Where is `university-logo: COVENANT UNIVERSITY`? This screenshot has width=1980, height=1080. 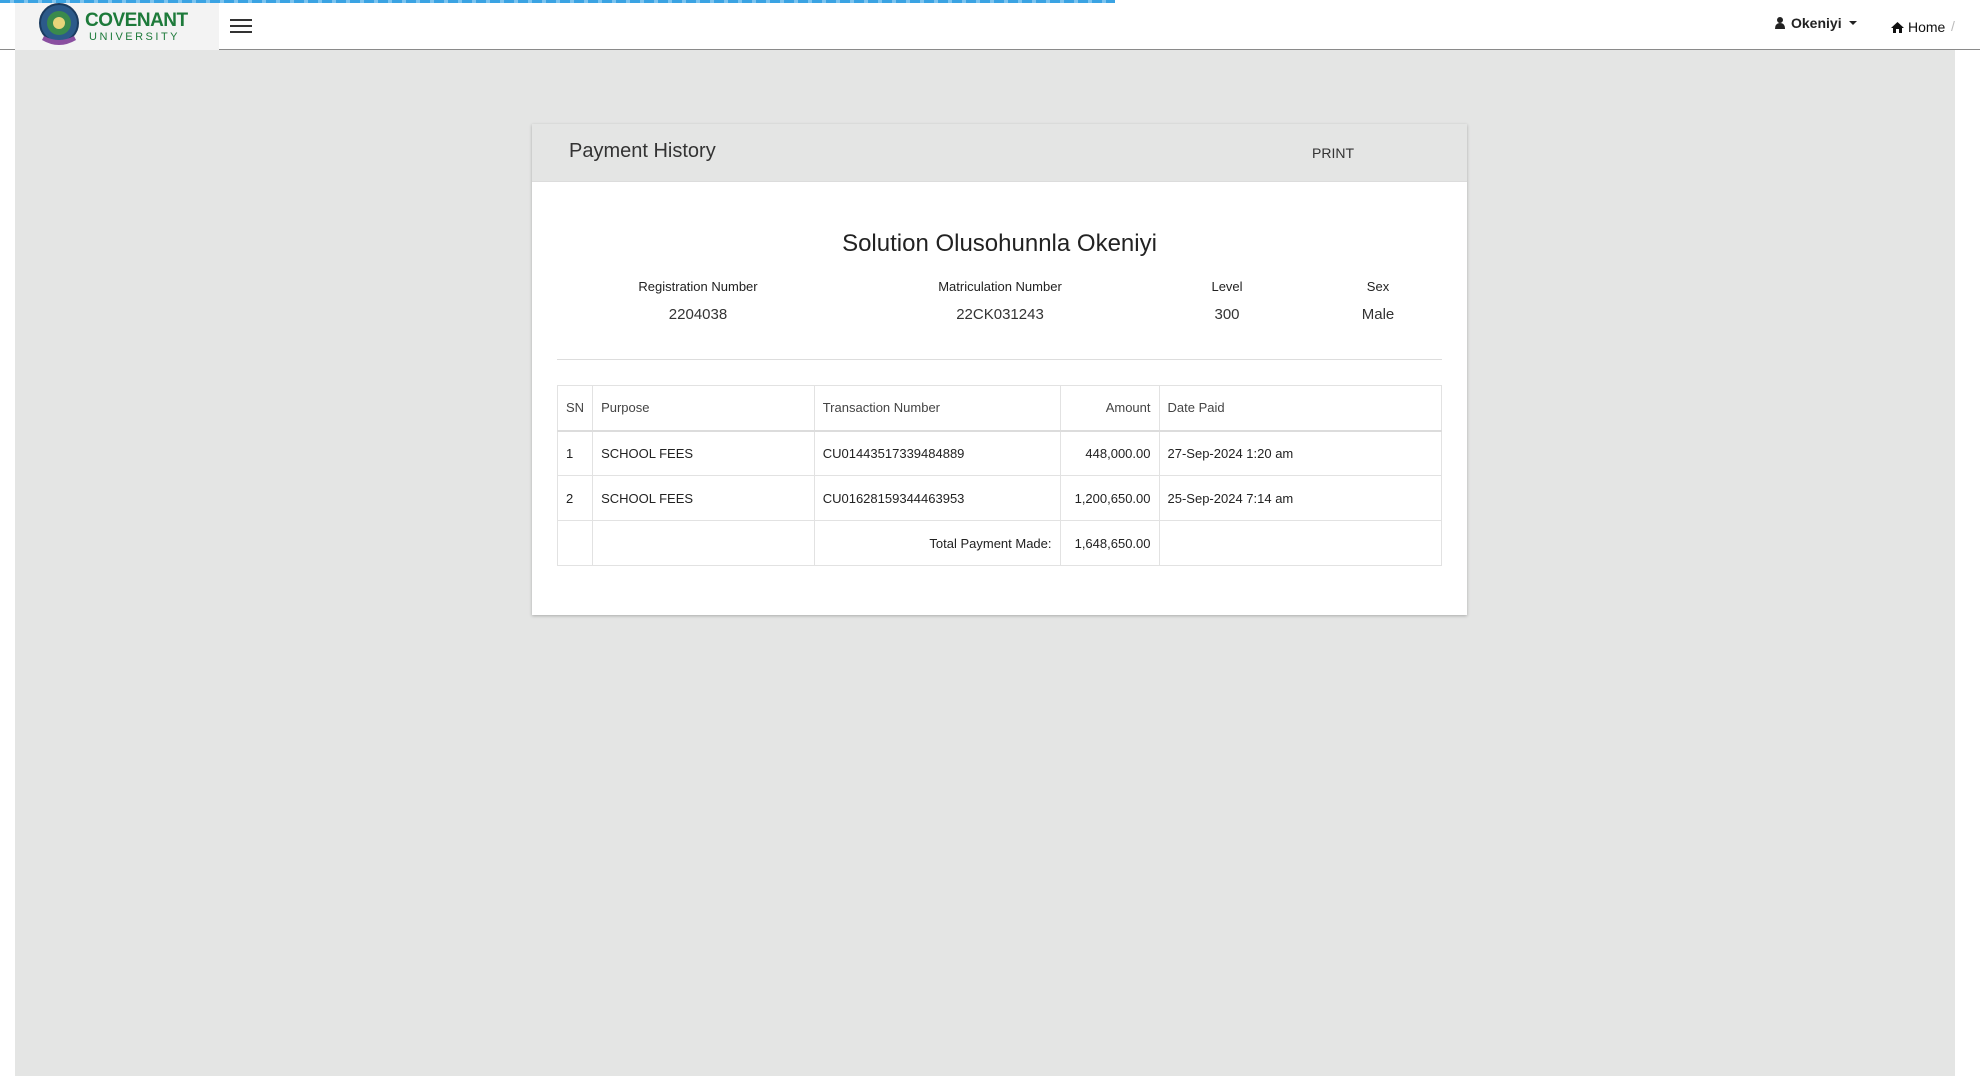
university-logo: COVENANT UNIVERSITY is located at coordinates (117, 25).